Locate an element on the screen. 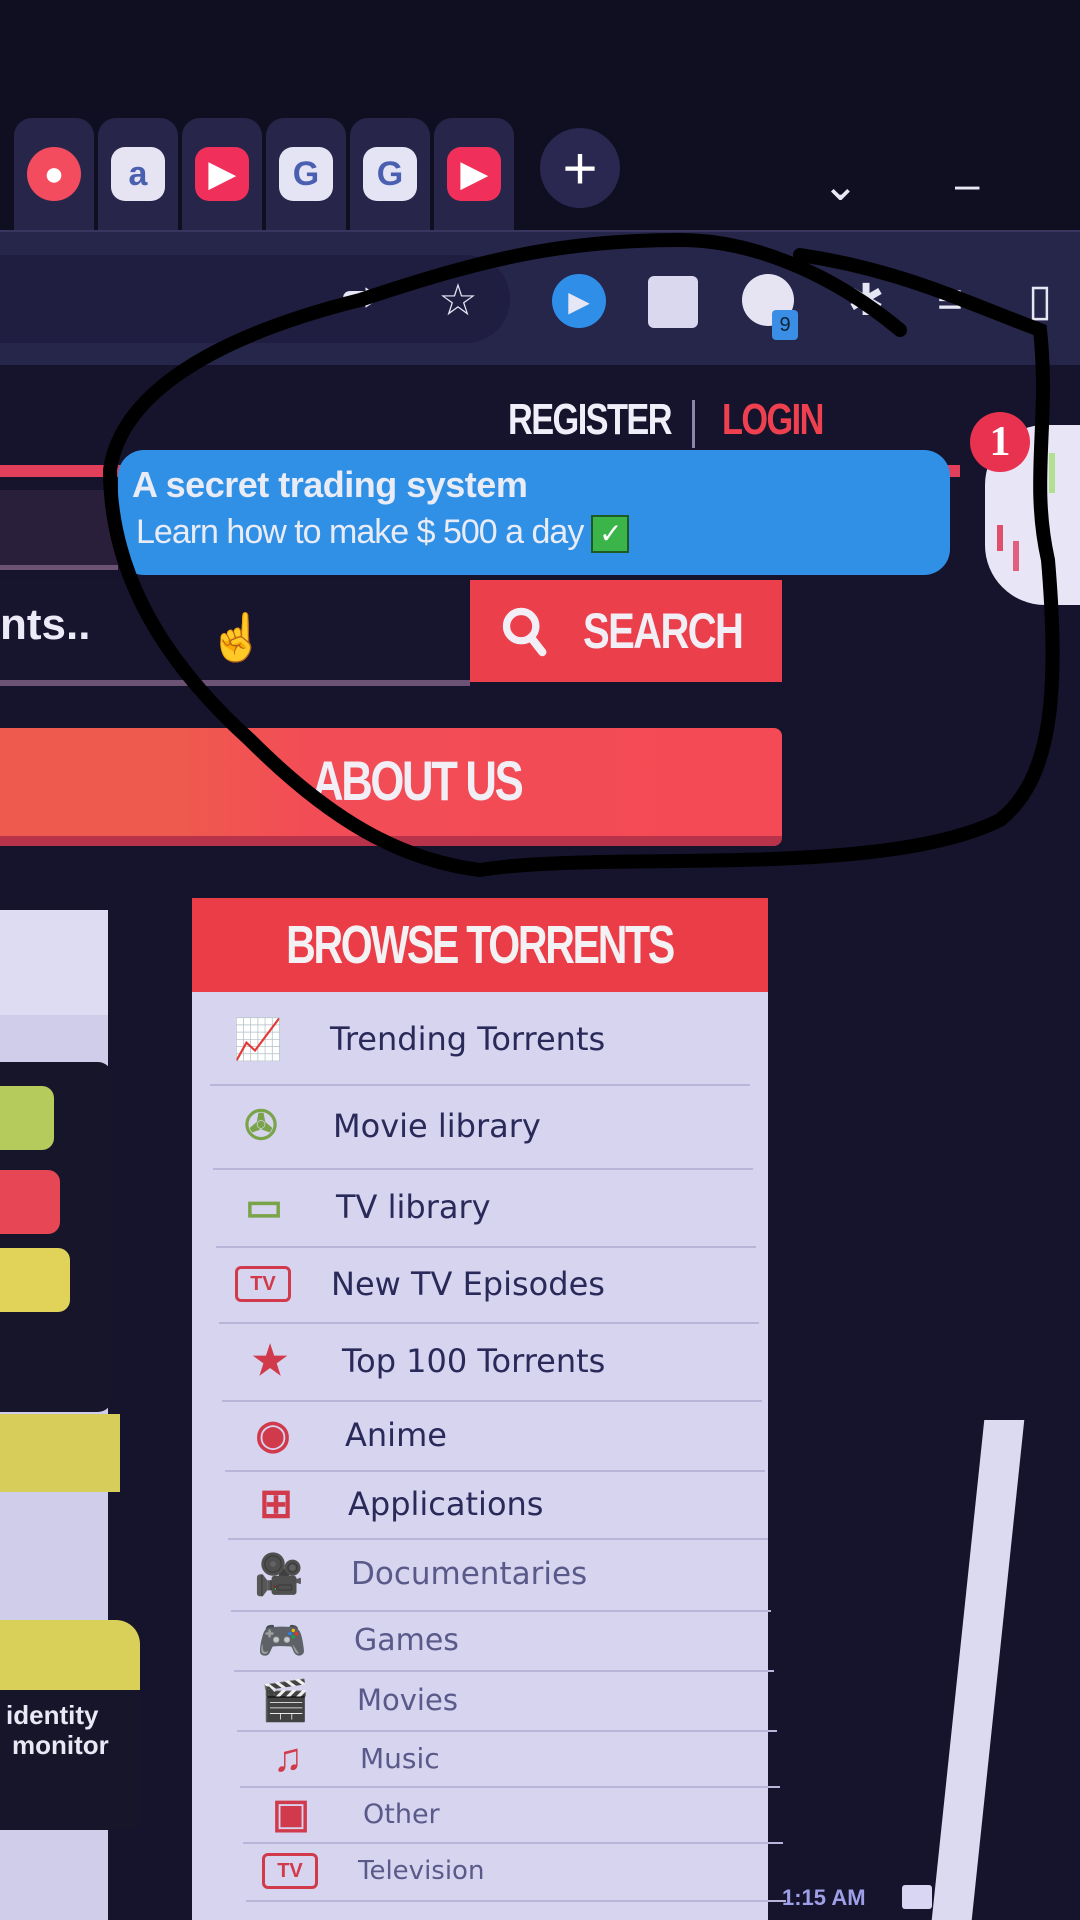  browse-item-label: Games is located at coordinates (406, 1640).